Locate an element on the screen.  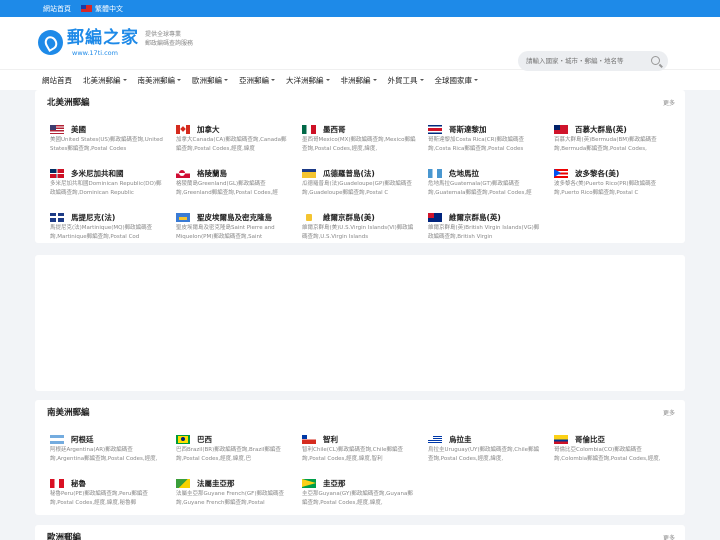
country-name: 百慕大群島(英) is located at coordinates (601, 129).